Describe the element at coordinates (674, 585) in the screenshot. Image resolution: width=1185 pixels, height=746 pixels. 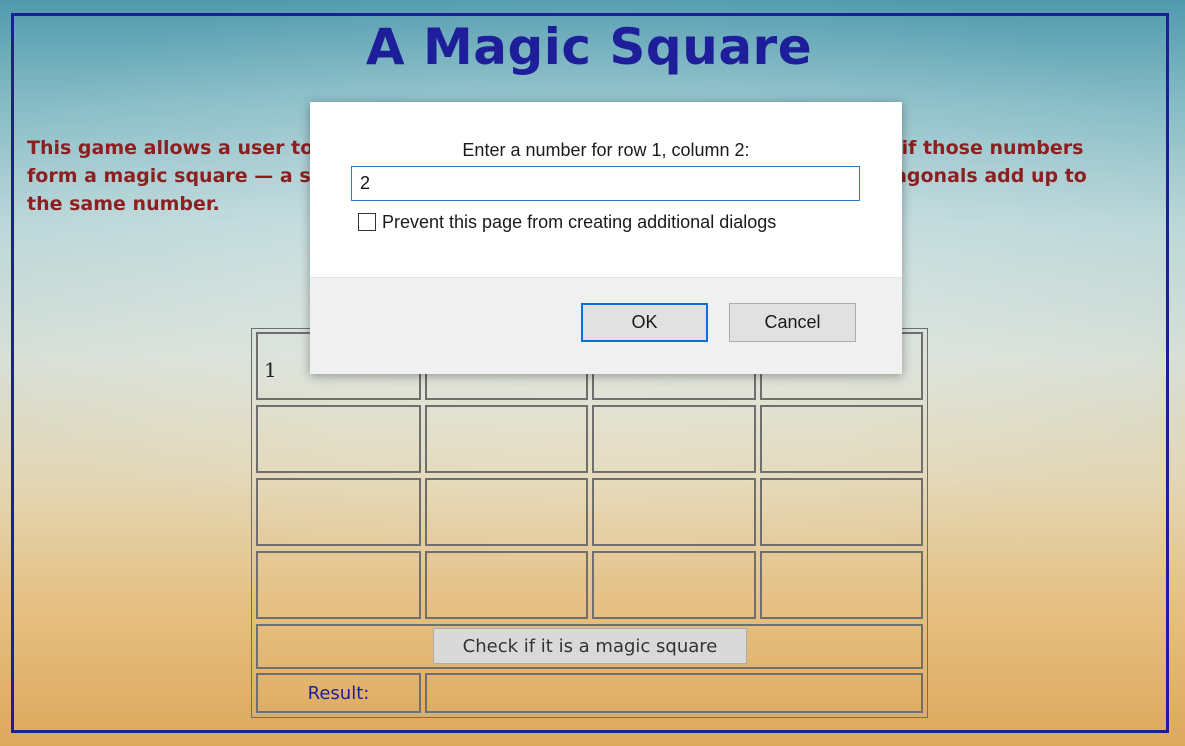
I see `grid-cell-r4-c3` at that location.